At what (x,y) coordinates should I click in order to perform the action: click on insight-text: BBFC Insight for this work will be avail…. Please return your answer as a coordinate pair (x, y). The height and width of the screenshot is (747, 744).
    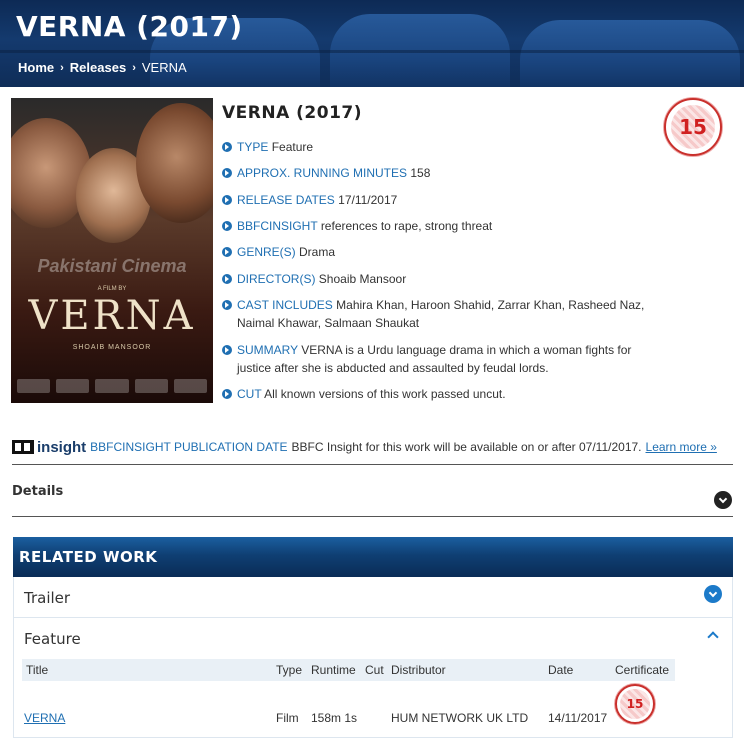
    Looking at the image, I should click on (466, 447).